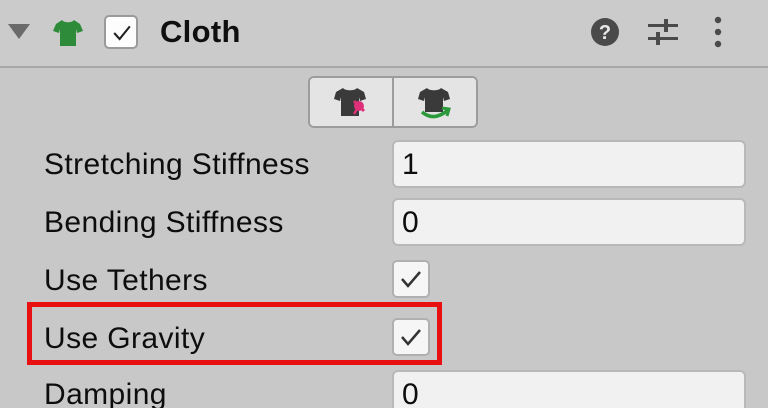 Image resolution: width=768 pixels, height=408 pixels. I want to click on edit-self-collision-button, so click(434, 102).